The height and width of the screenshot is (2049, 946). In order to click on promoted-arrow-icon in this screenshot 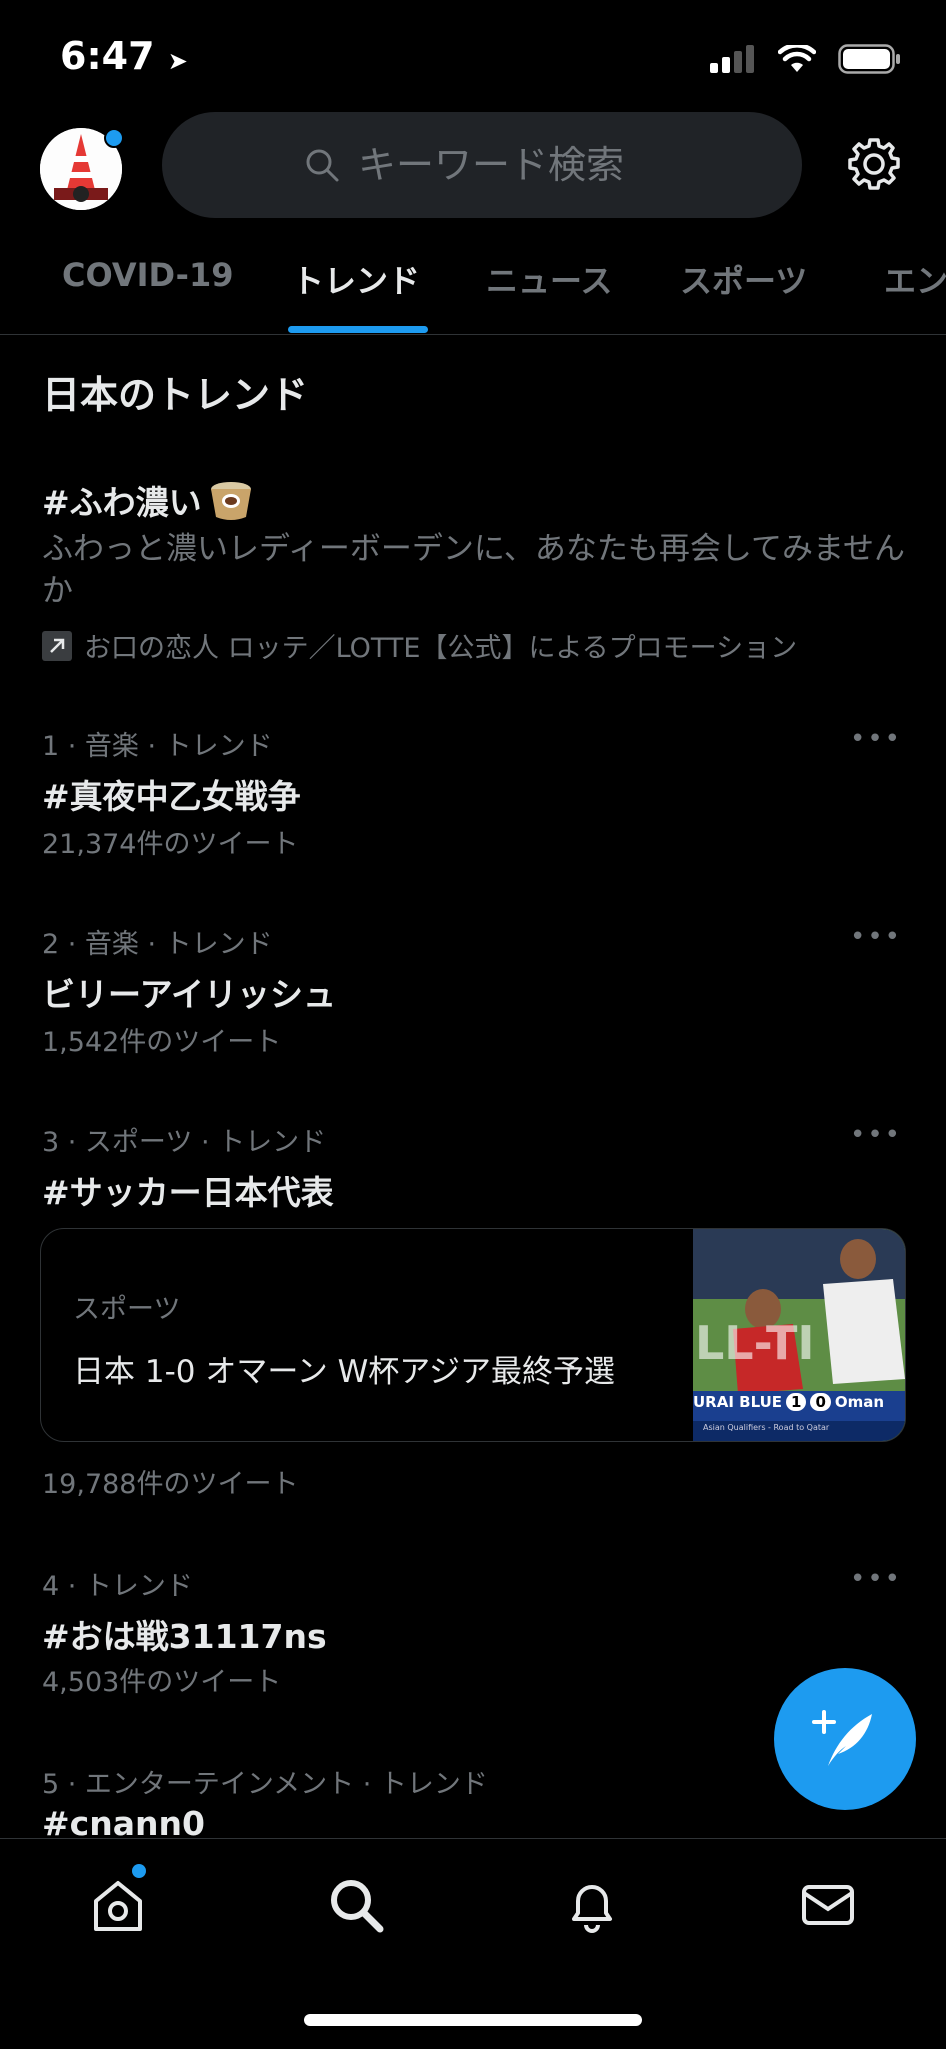, I will do `click(57, 645)`.